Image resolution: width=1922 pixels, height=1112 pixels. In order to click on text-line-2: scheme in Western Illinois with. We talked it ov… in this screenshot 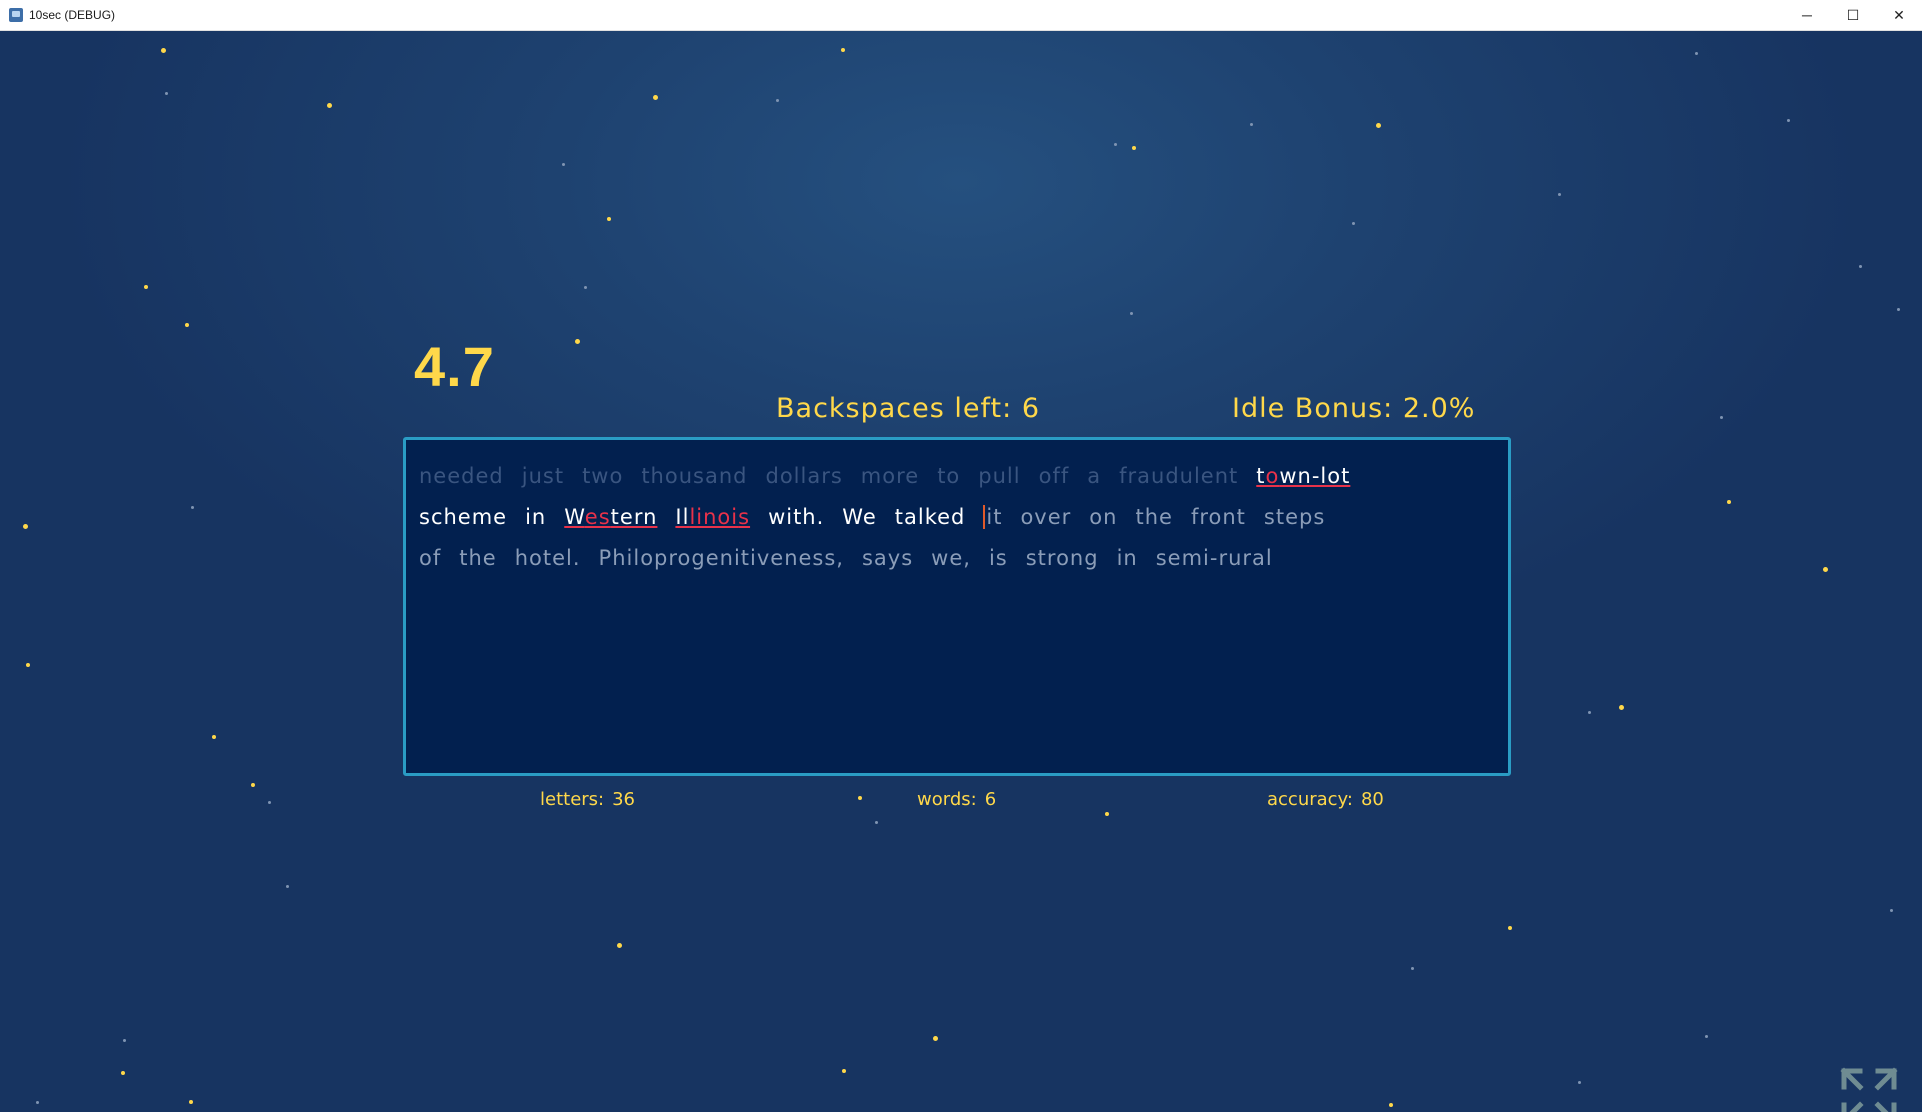, I will do `click(881, 517)`.